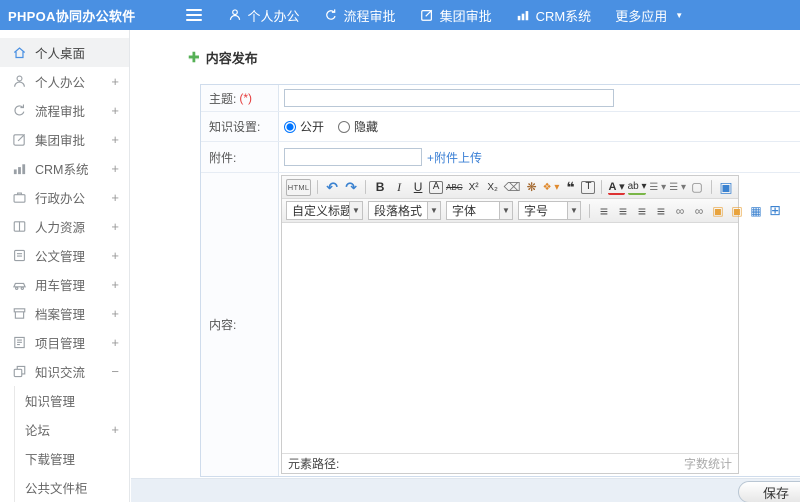  Describe the element at coordinates (360, 15) in the screenshot. I see `nav-workflow-approval: 流程审批` at that location.